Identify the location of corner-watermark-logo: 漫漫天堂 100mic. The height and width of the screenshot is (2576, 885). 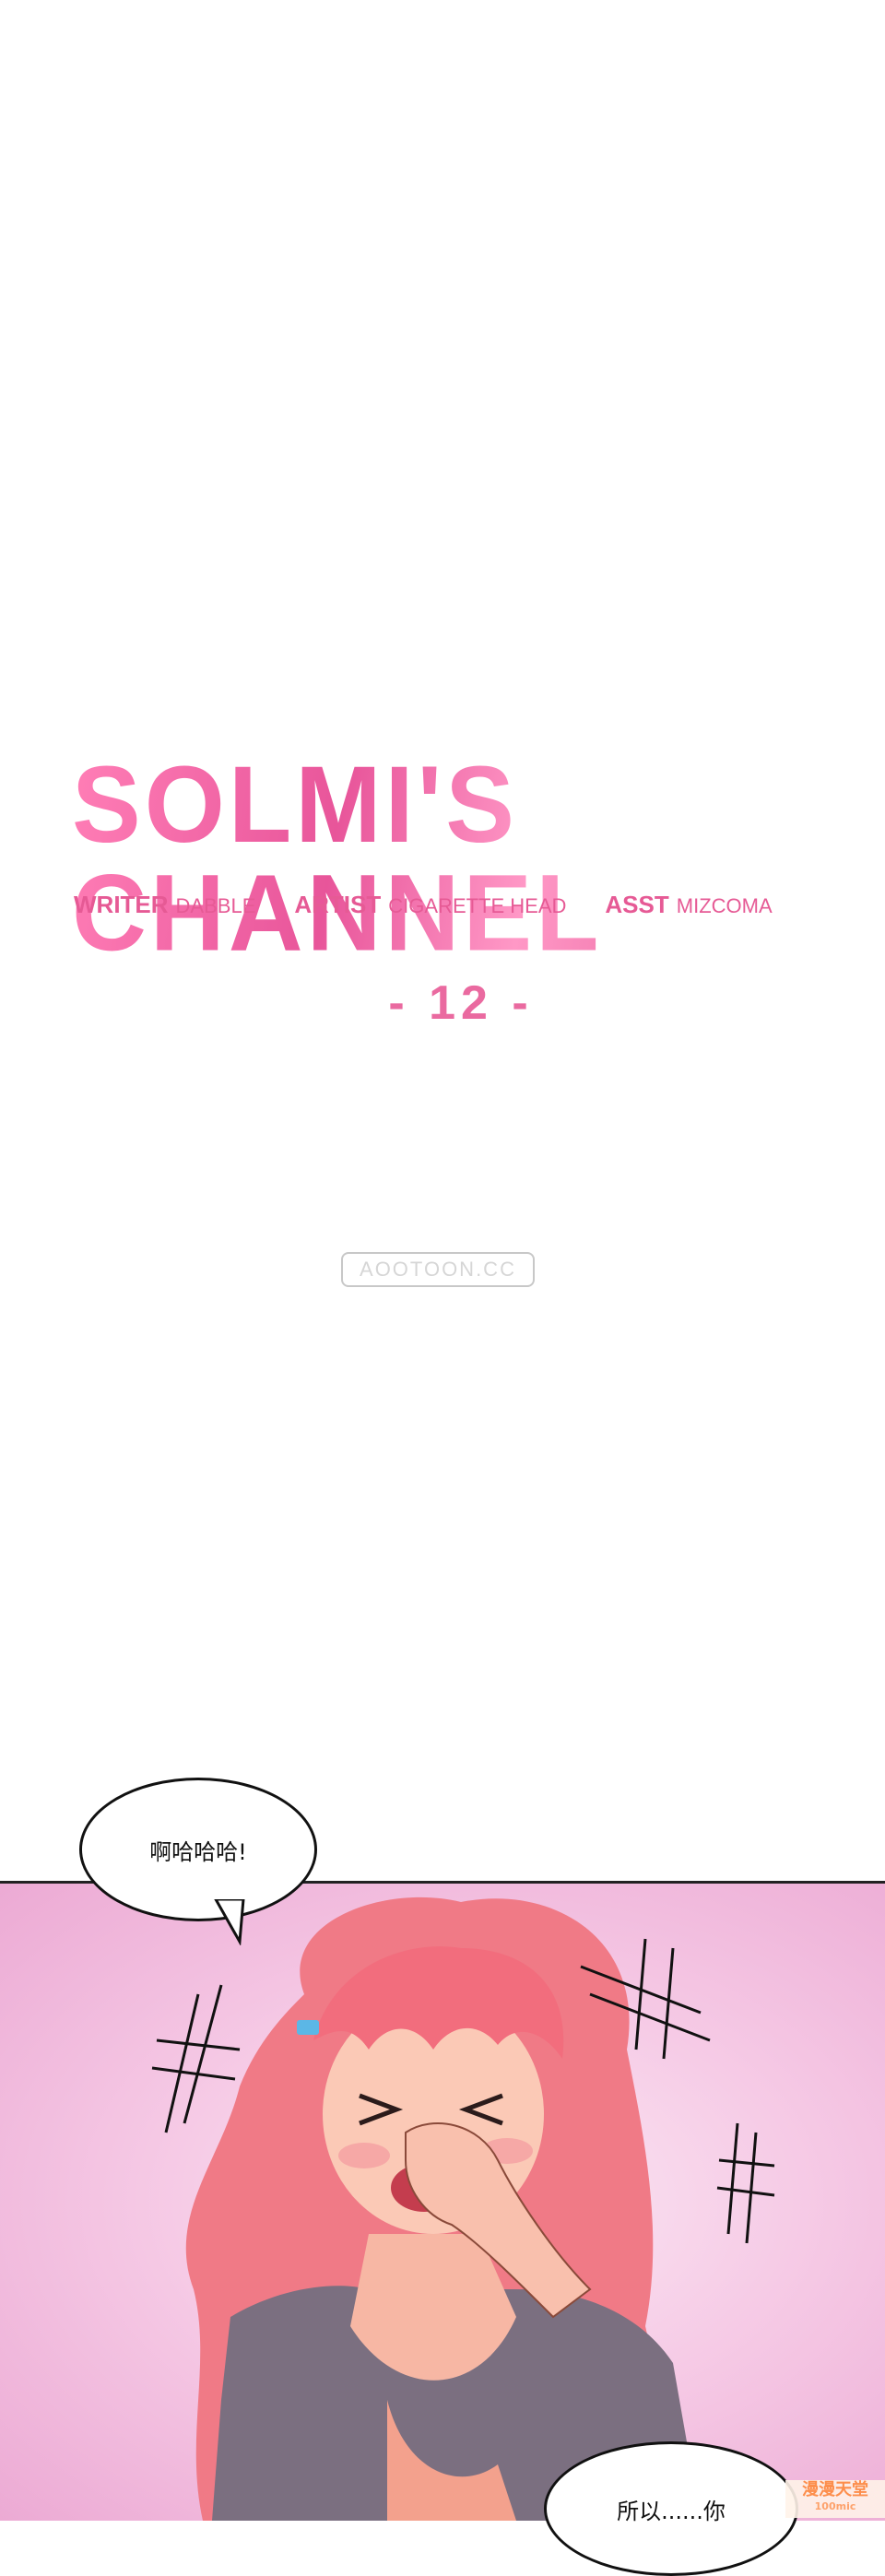
(835, 2499).